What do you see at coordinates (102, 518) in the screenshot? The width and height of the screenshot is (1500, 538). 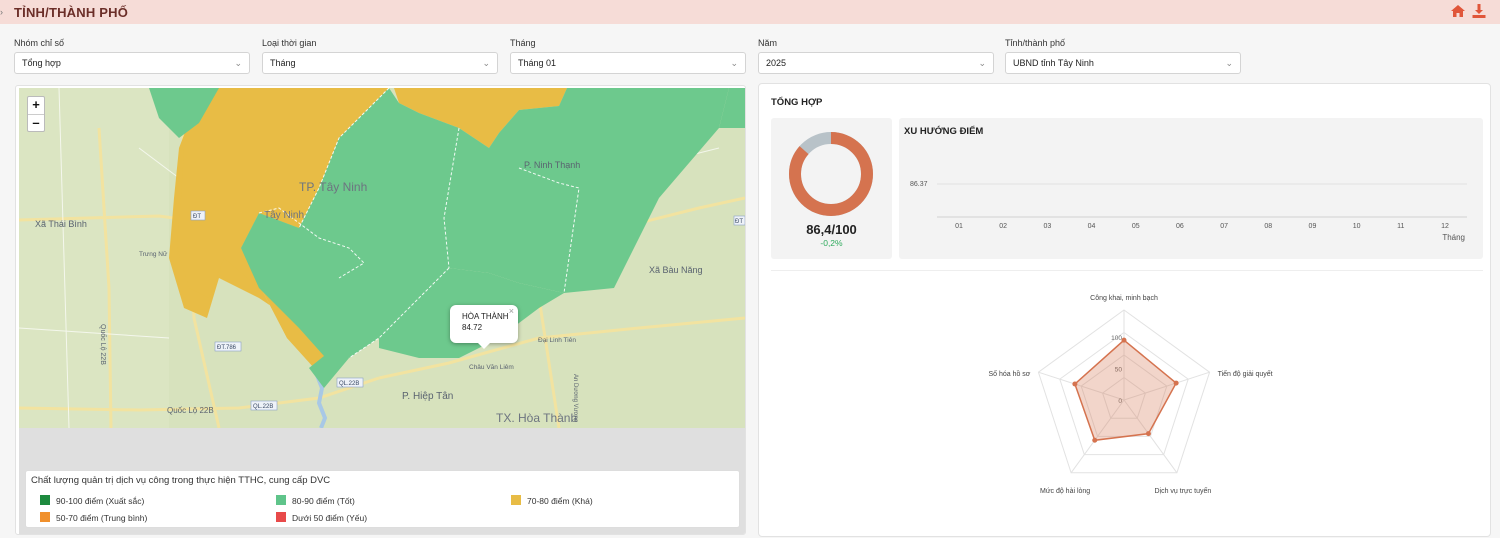 I see `legend-label: 50-70 điểm (Trung bình)` at bounding box center [102, 518].